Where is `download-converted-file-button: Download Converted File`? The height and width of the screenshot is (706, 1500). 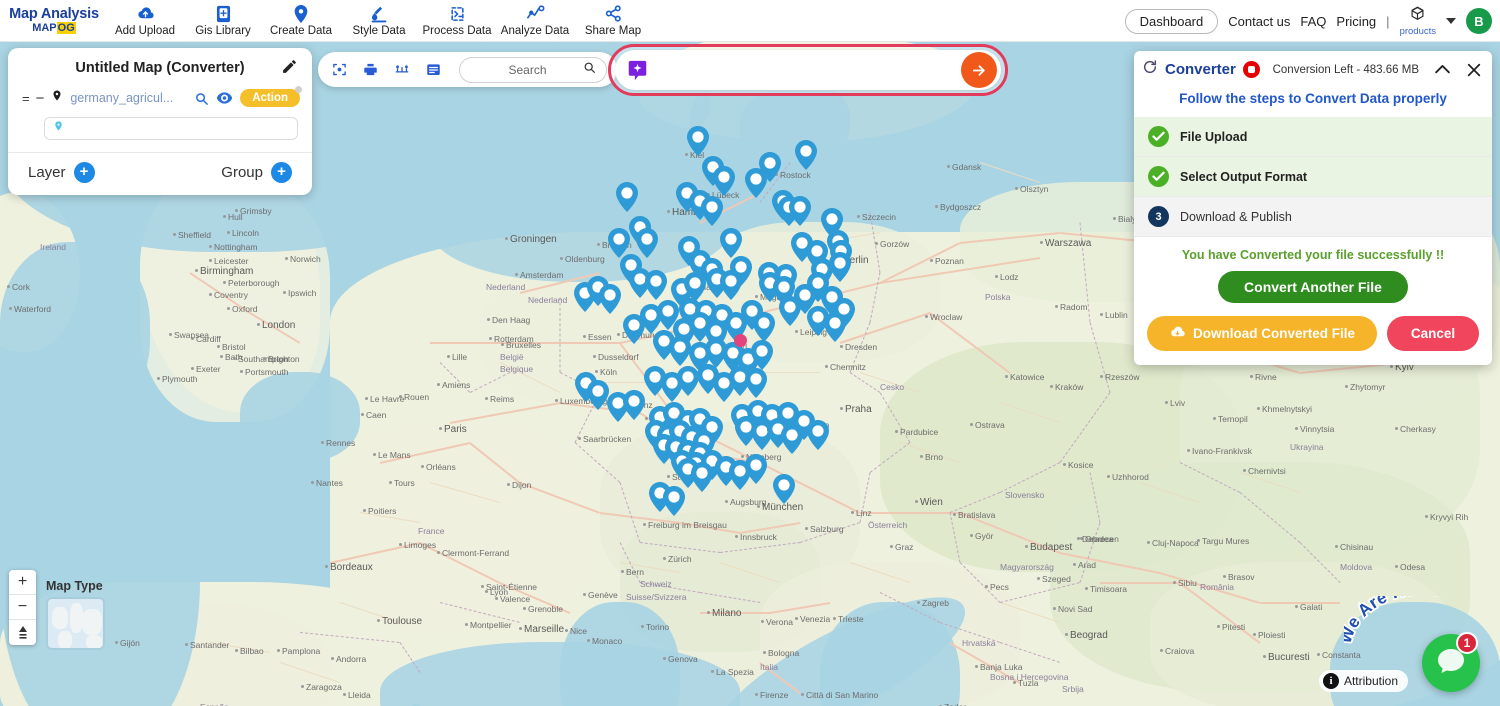
download-converted-file-button: Download Converted File is located at coordinates (1262, 333).